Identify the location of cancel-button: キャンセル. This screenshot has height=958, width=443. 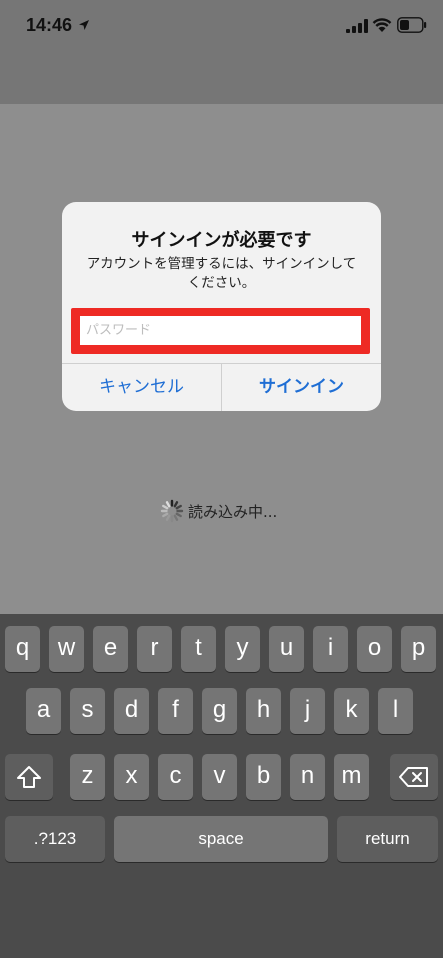
(141, 387).